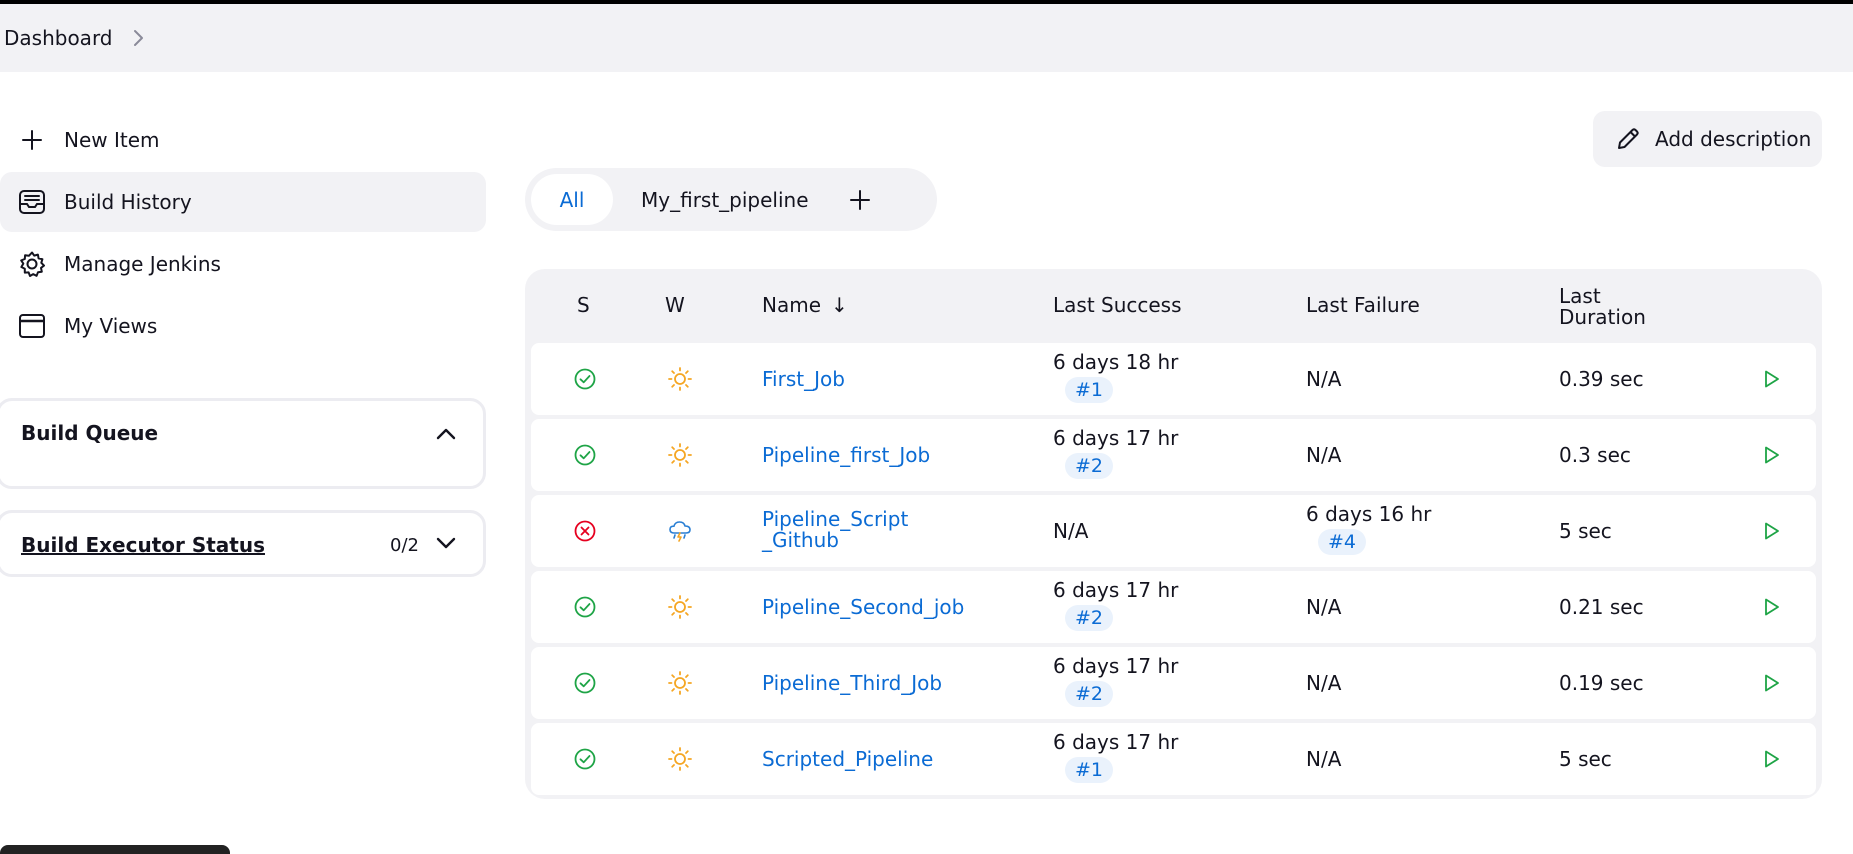  I want to click on add-view-plus-icon, so click(860, 200).